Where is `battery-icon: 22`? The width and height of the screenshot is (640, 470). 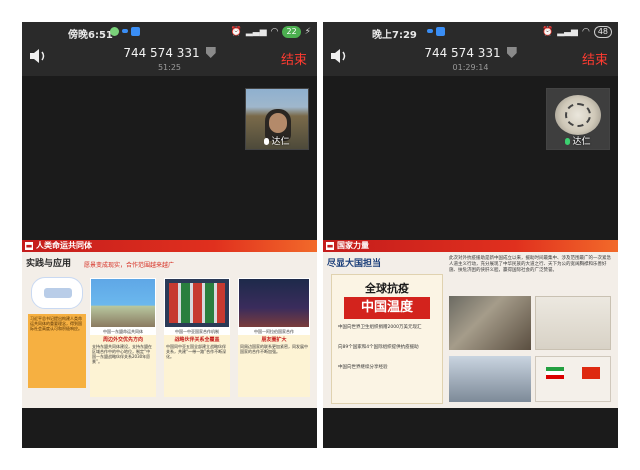 battery-icon: 22 is located at coordinates (291, 32).